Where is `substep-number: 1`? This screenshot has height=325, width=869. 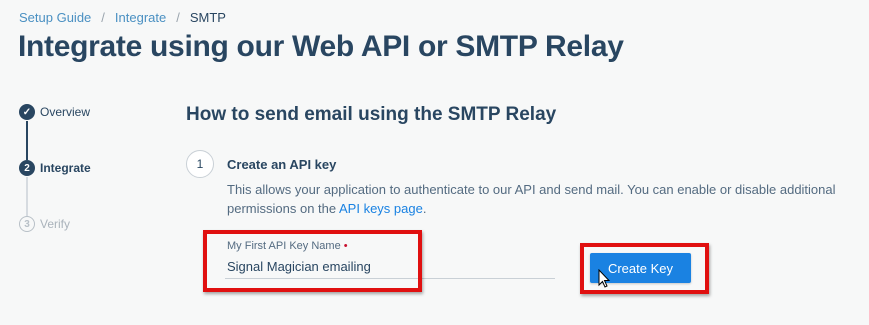 substep-number: 1 is located at coordinates (200, 164).